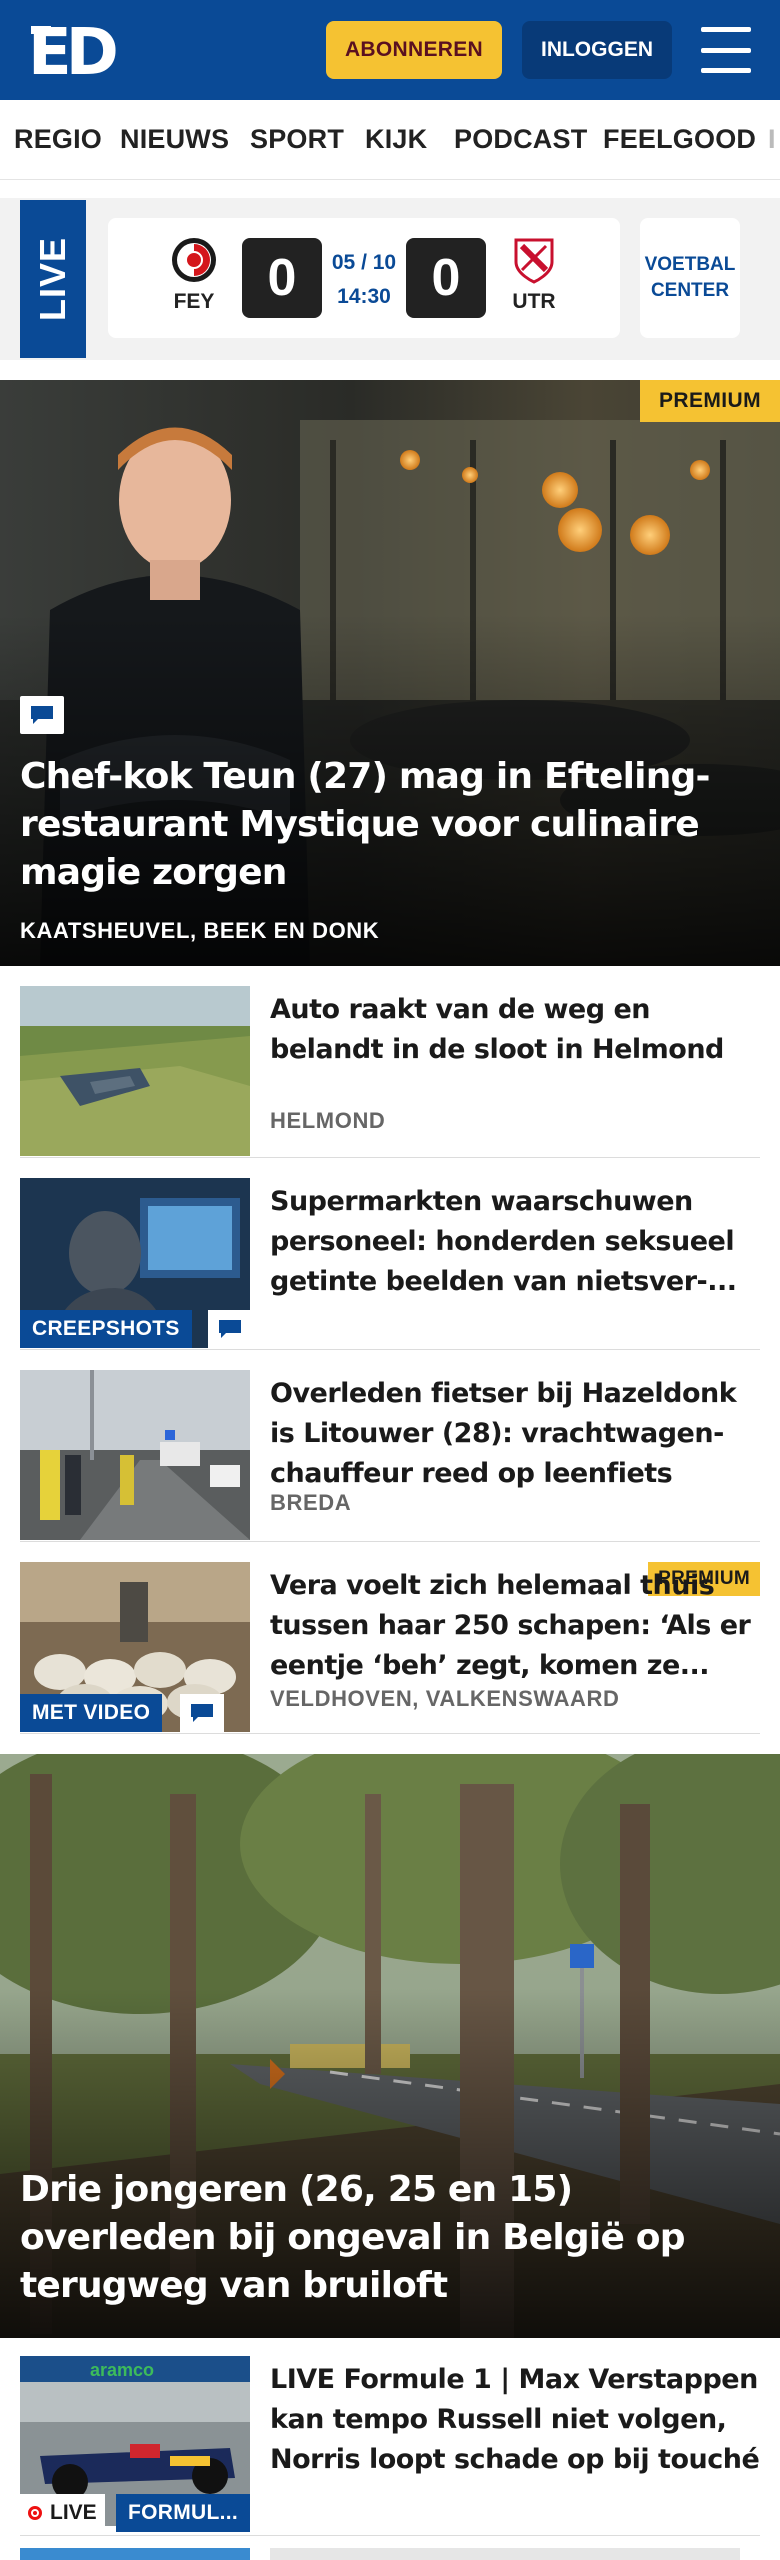 Image resolution: width=780 pixels, height=2560 pixels. Describe the element at coordinates (534, 301) in the screenshot. I see `away-team-name: UTR` at that location.